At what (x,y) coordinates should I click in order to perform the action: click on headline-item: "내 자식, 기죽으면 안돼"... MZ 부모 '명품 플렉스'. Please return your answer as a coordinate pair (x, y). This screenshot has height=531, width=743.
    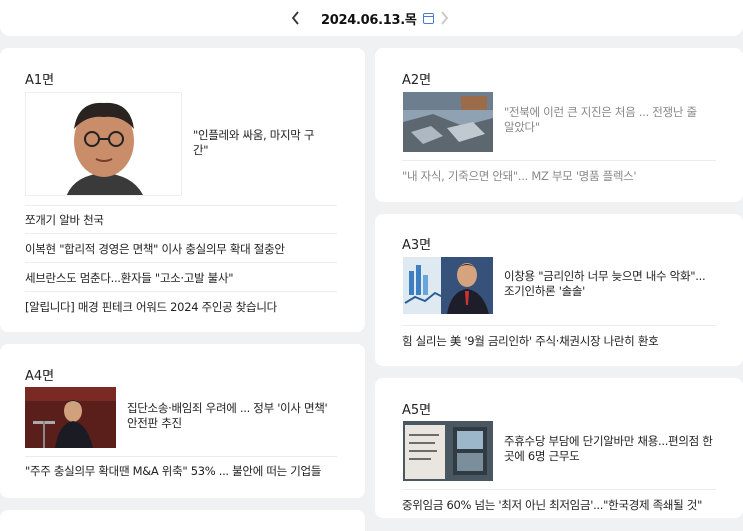
    Looking at the image, I should click on (519, 176).